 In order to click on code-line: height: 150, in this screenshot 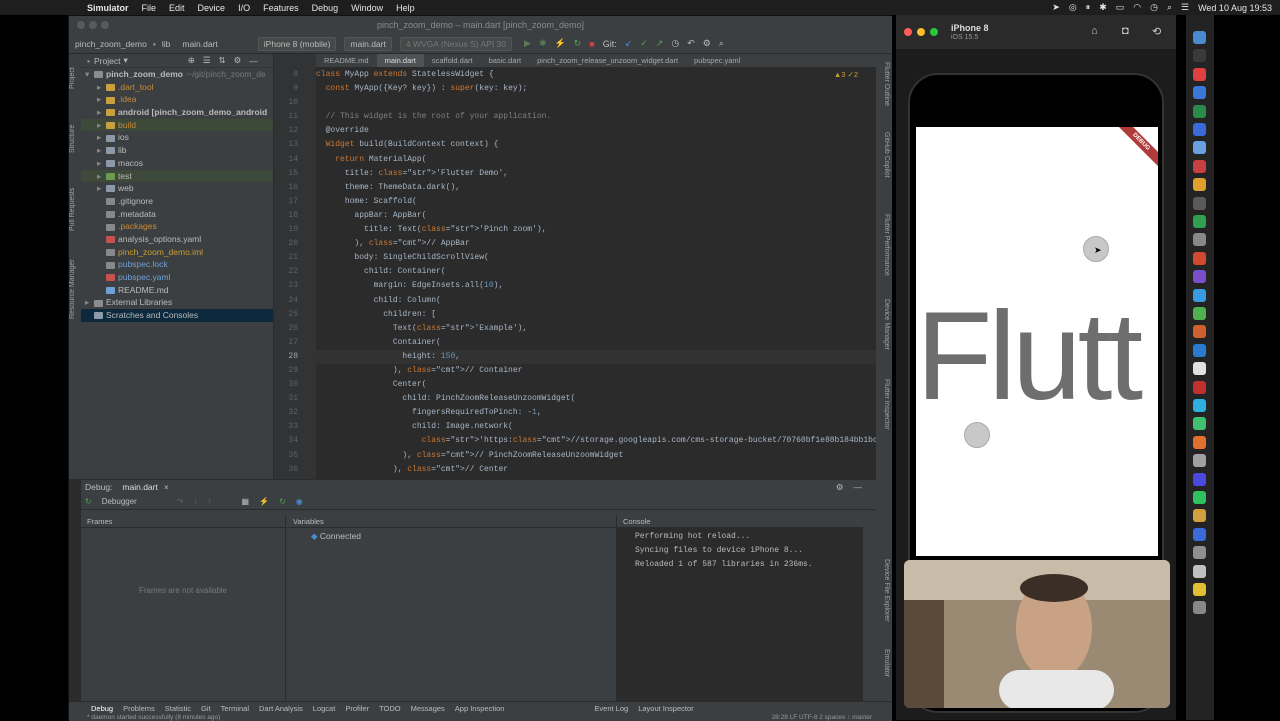, I will do `click(596, 356)`.